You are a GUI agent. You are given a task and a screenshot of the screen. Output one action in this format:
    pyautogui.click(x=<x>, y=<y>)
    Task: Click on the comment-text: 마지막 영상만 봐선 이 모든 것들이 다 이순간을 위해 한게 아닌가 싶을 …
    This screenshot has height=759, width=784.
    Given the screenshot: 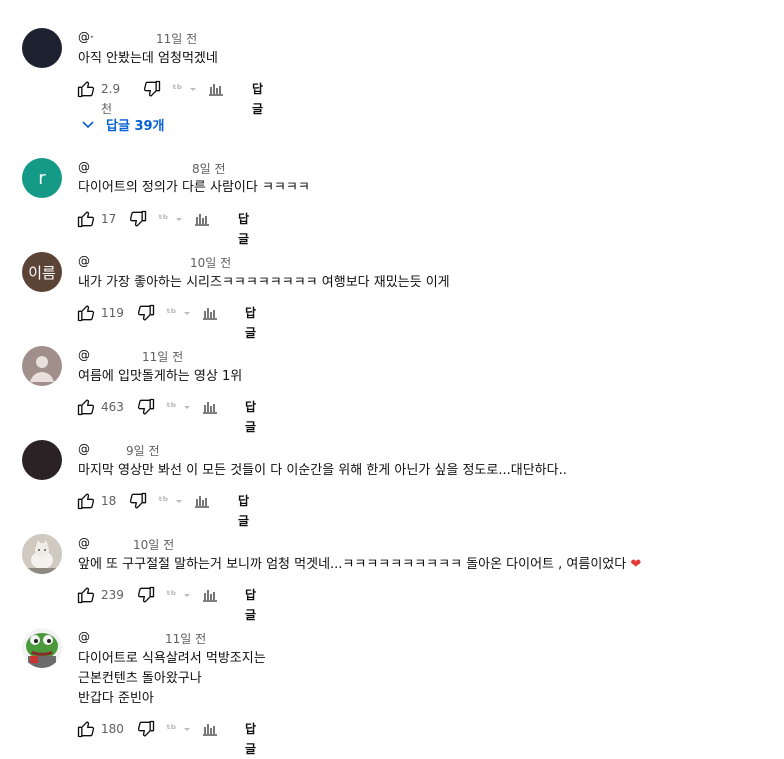 What is the action you would take?
    pyautogui.click(x=322, y=470)
    